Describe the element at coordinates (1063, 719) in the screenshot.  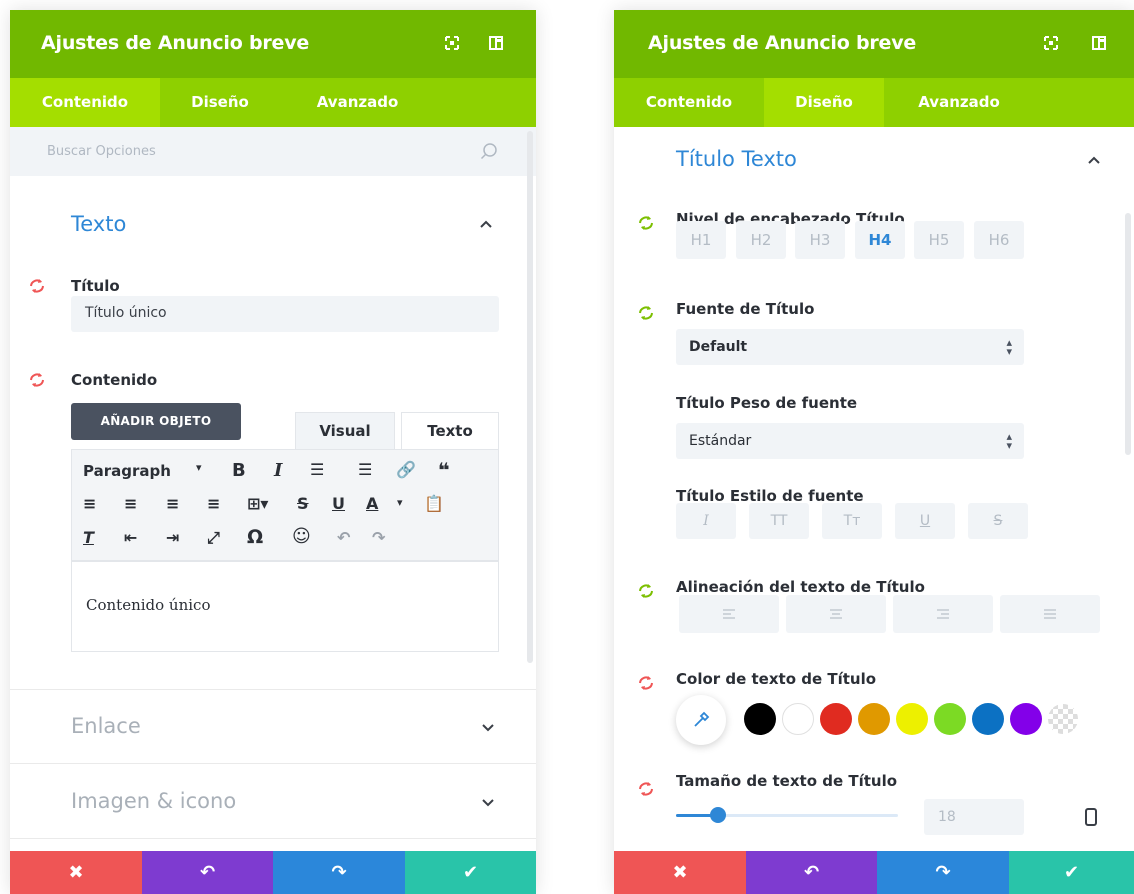
I see `color-swatch-transparent` at that location.